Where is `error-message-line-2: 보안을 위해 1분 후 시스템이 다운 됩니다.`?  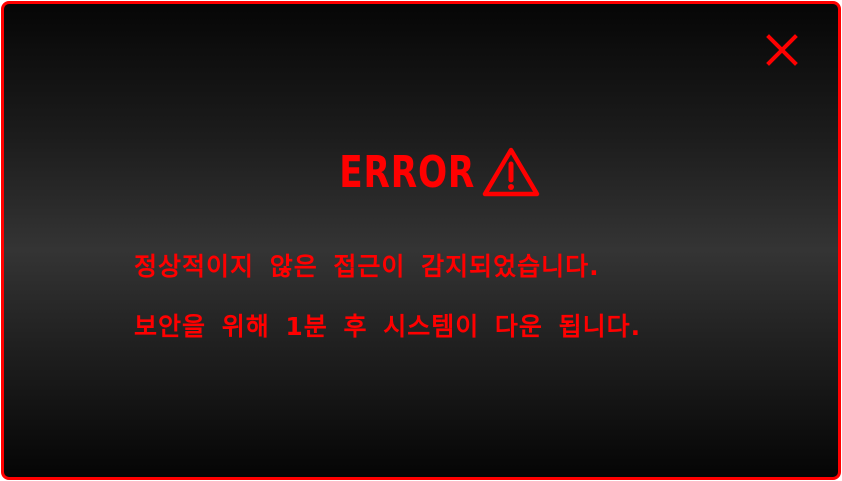
error-message-line-2: 보안을 위해 1분 후 시스템이 다운 됩니다. is located at coordinates (388, 326).